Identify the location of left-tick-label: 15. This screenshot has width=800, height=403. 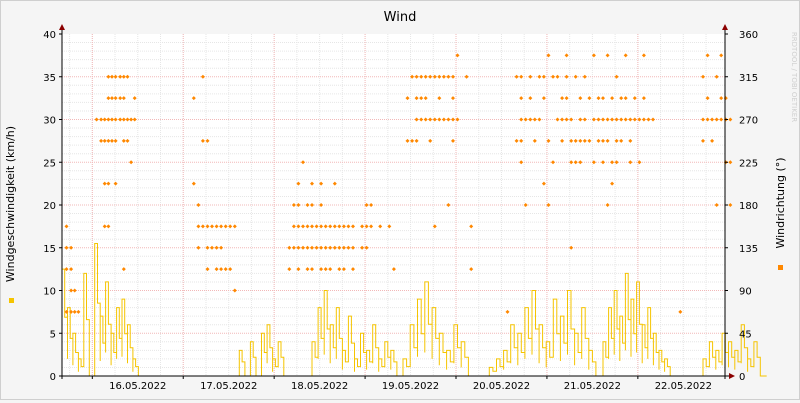
(49, 249).